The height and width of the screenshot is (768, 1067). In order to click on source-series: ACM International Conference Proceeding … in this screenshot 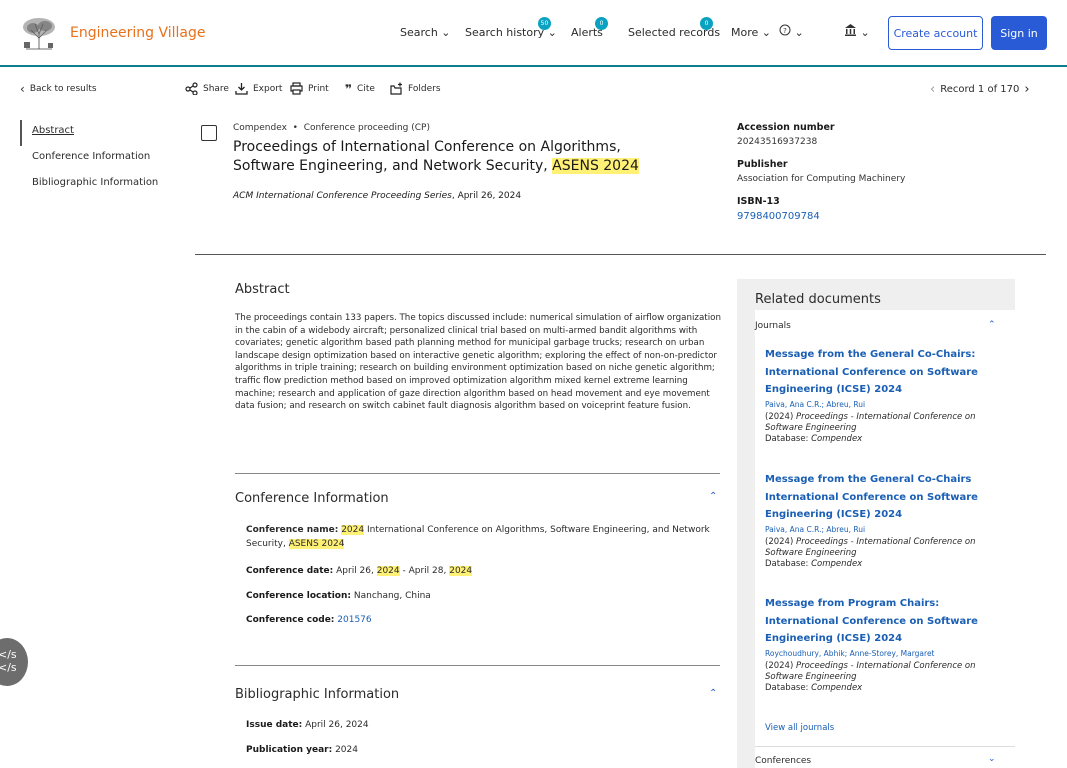, I will do `click(342, 196)`.